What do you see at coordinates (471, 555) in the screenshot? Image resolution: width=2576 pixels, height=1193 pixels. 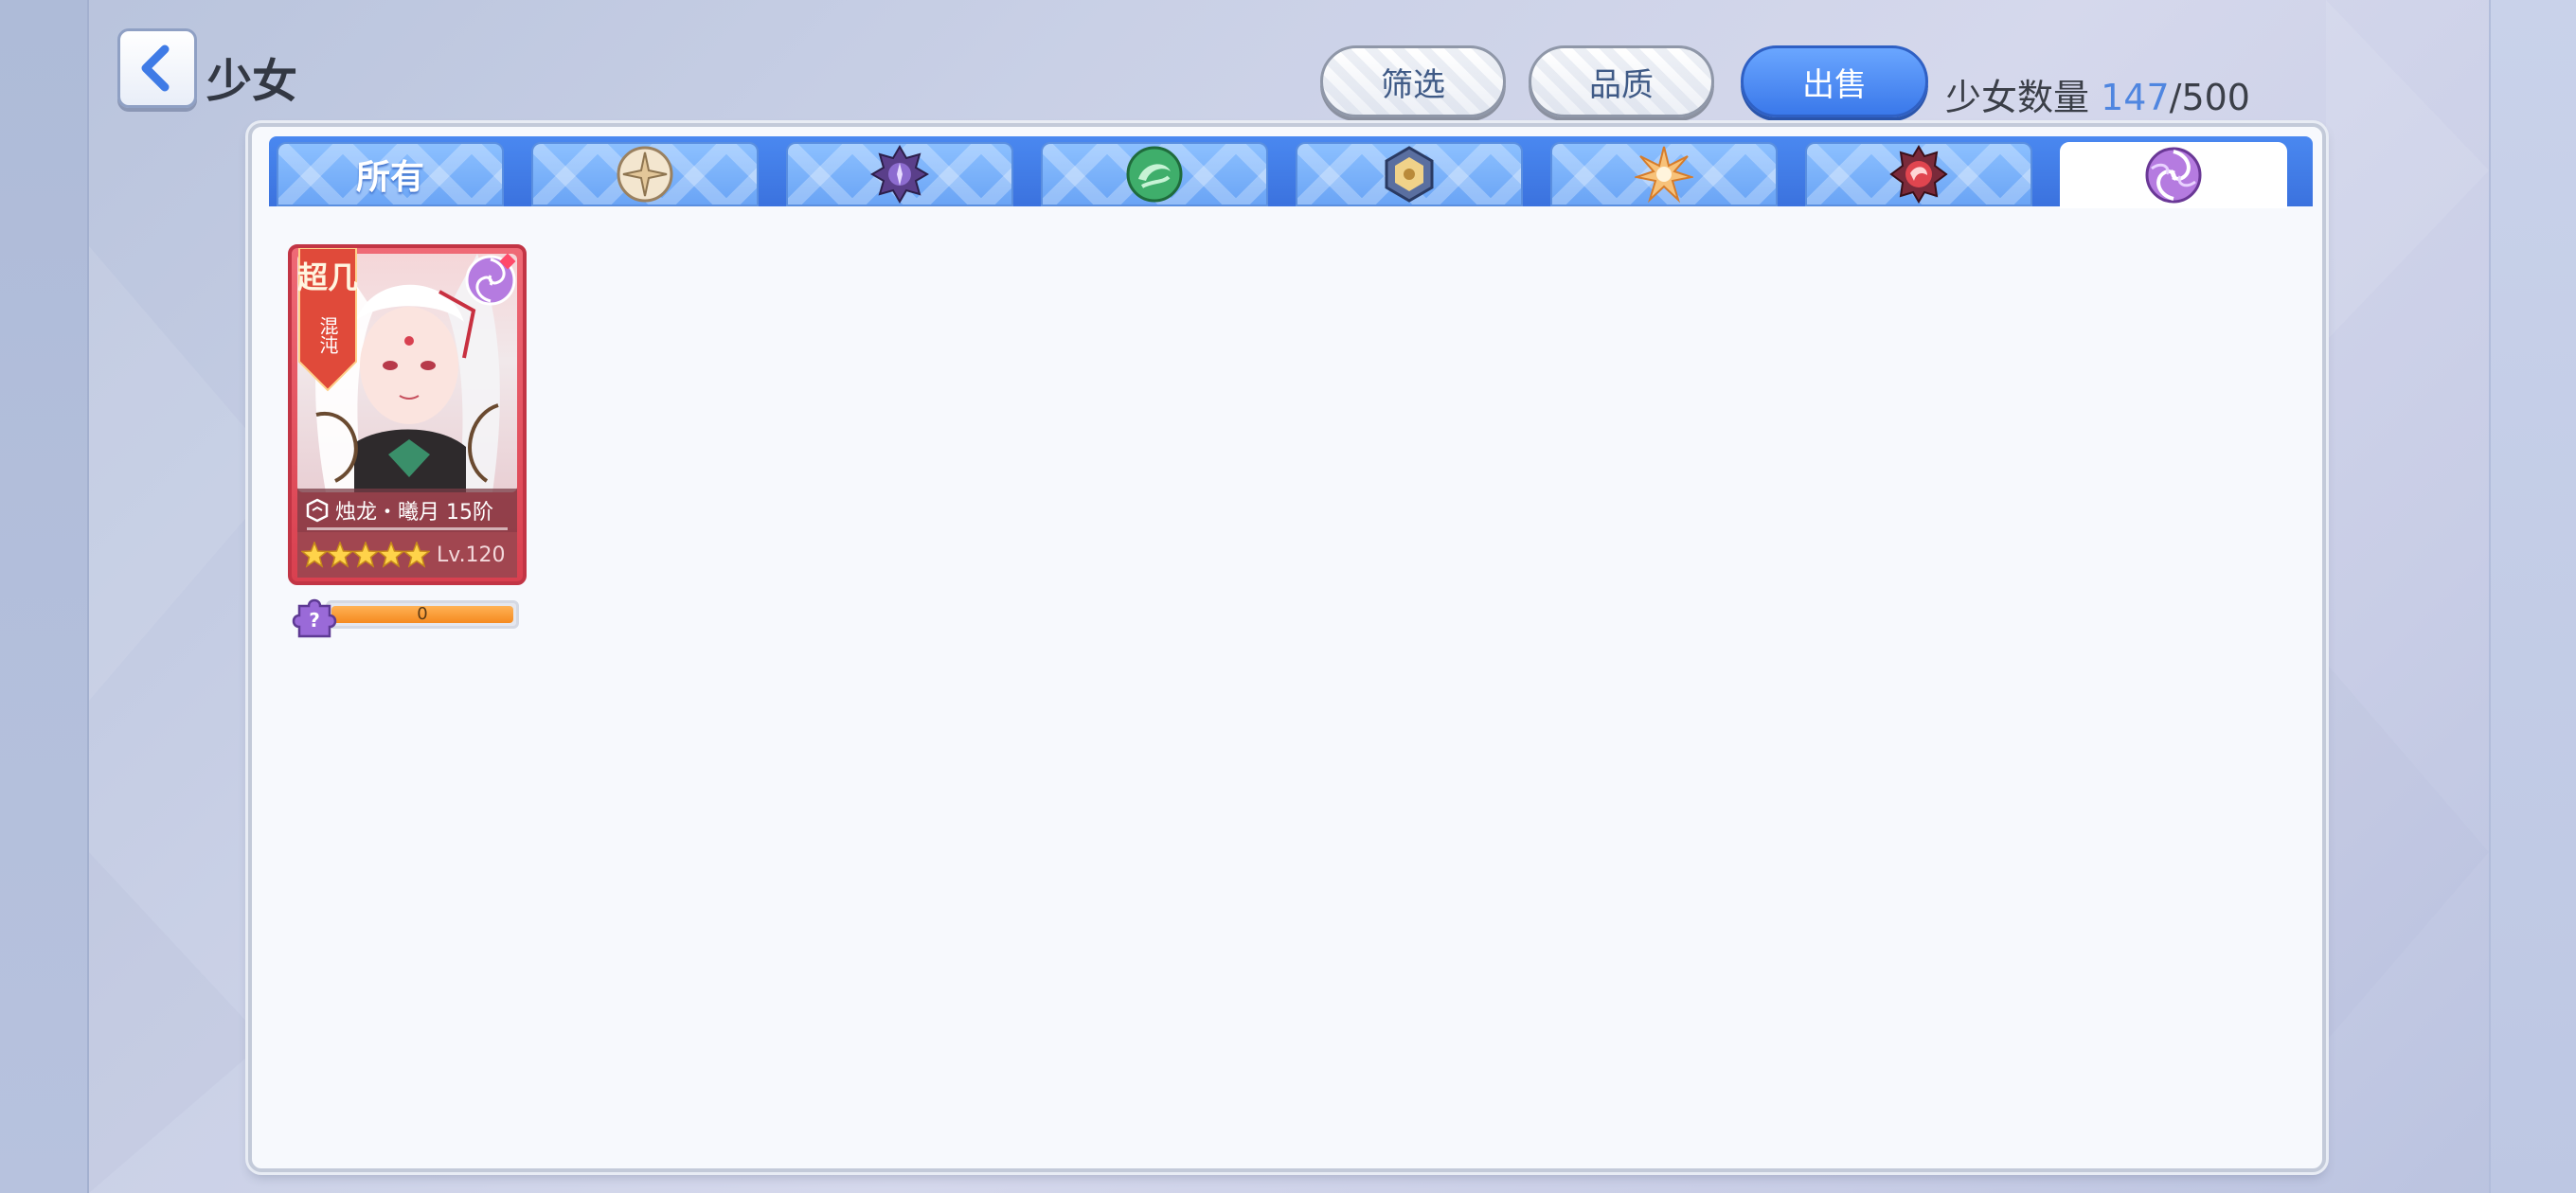 I see `character-level: Lv.120` at bounding box center [471, 555].